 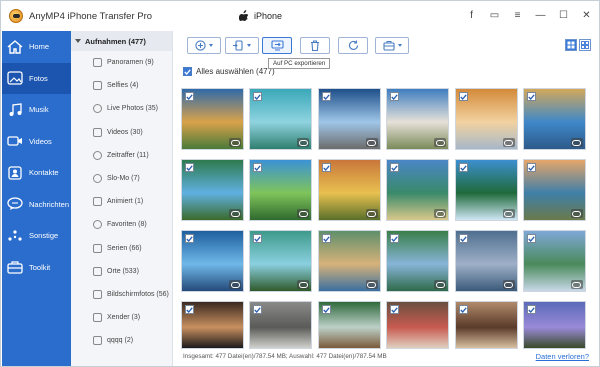 What do you see at coordinates (235, 71) in the screenshot?
I see `select-all-label: Alles auswählen (477)` at bounding box center [235, 71].